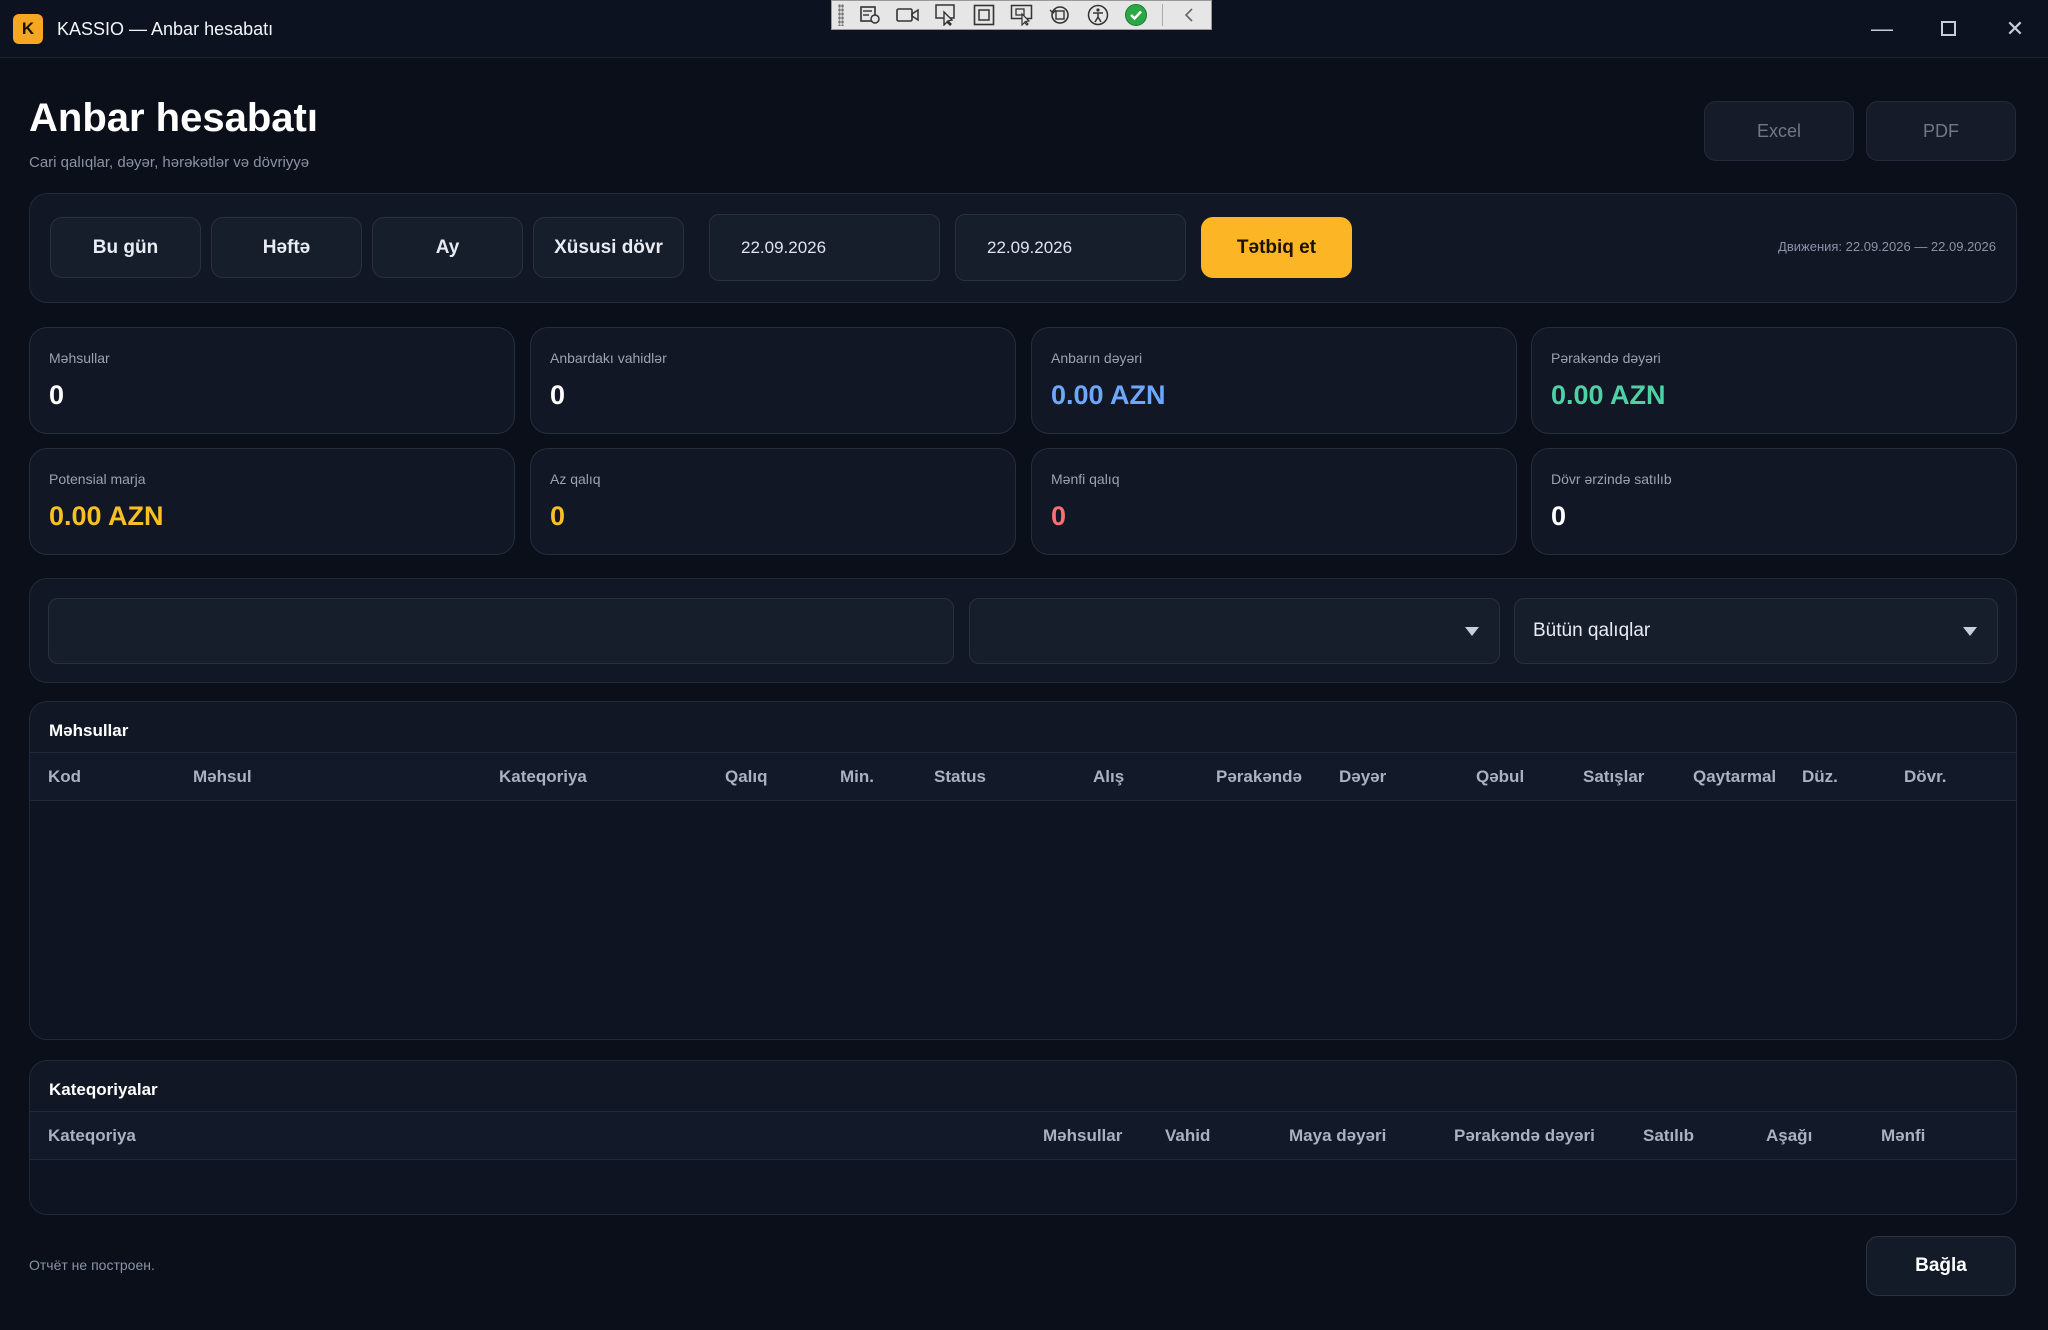 This screenshot has width=2048, height=1330. What do you see at coordinates (1606, 358) in the screenshot?
I see `stat-label: Pərakəndə dəyəri` at bounding box center [1606, 358].